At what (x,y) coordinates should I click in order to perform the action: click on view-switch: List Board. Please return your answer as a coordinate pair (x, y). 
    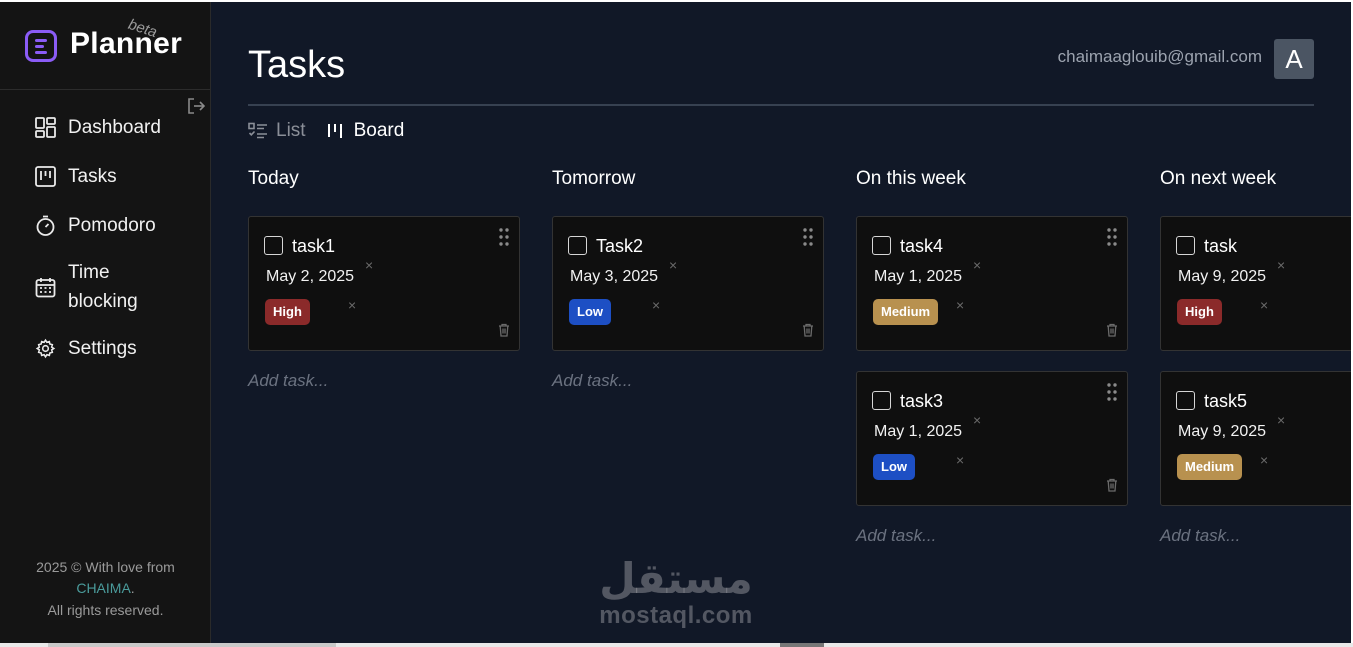
    Looking at the image, I should click on (326, 131).